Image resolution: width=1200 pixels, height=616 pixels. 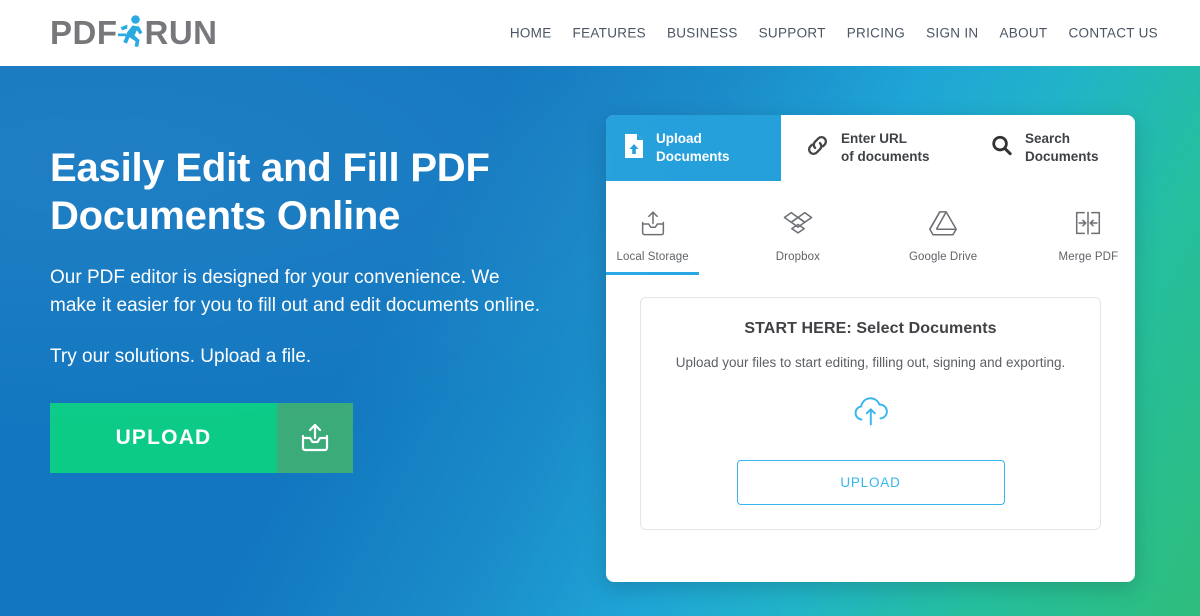 What do you see at coordinates (943, 240) in the screenshot?
I see `source-google-drive: Google Drive` at bounding box center [943, 240].